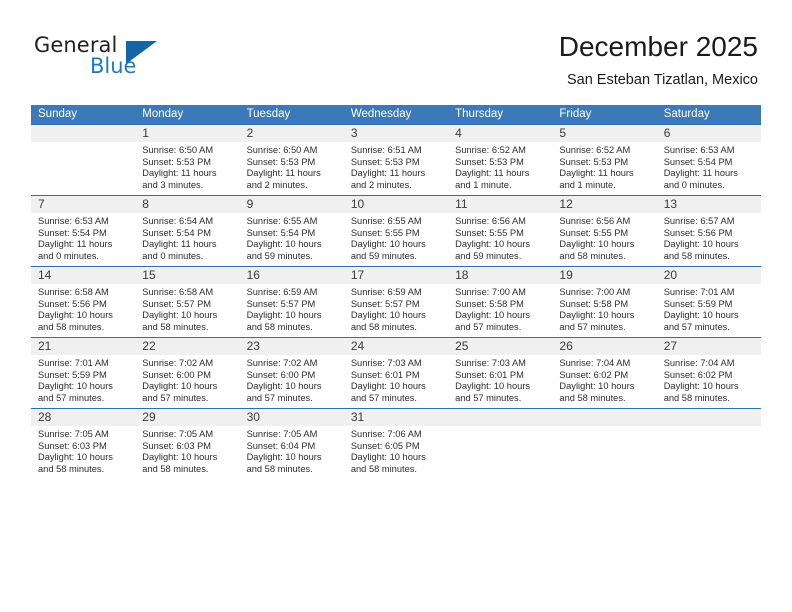 Image resolution: width=792 pixels, height=612 pixels. What do you see at coordinates (500, 417) in the screenshot?
I see `day-number` at bounding box center [500, 417].